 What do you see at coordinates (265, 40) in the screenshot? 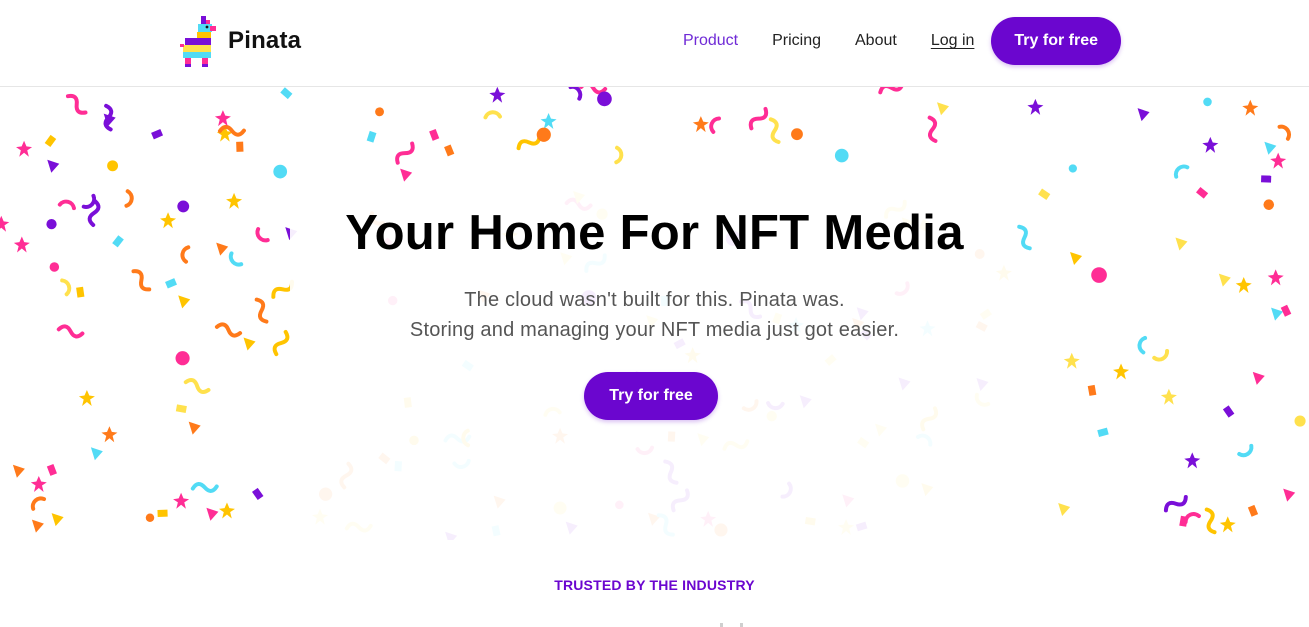
I see `brand-name: Pinata` at bounding box center [265, 40].